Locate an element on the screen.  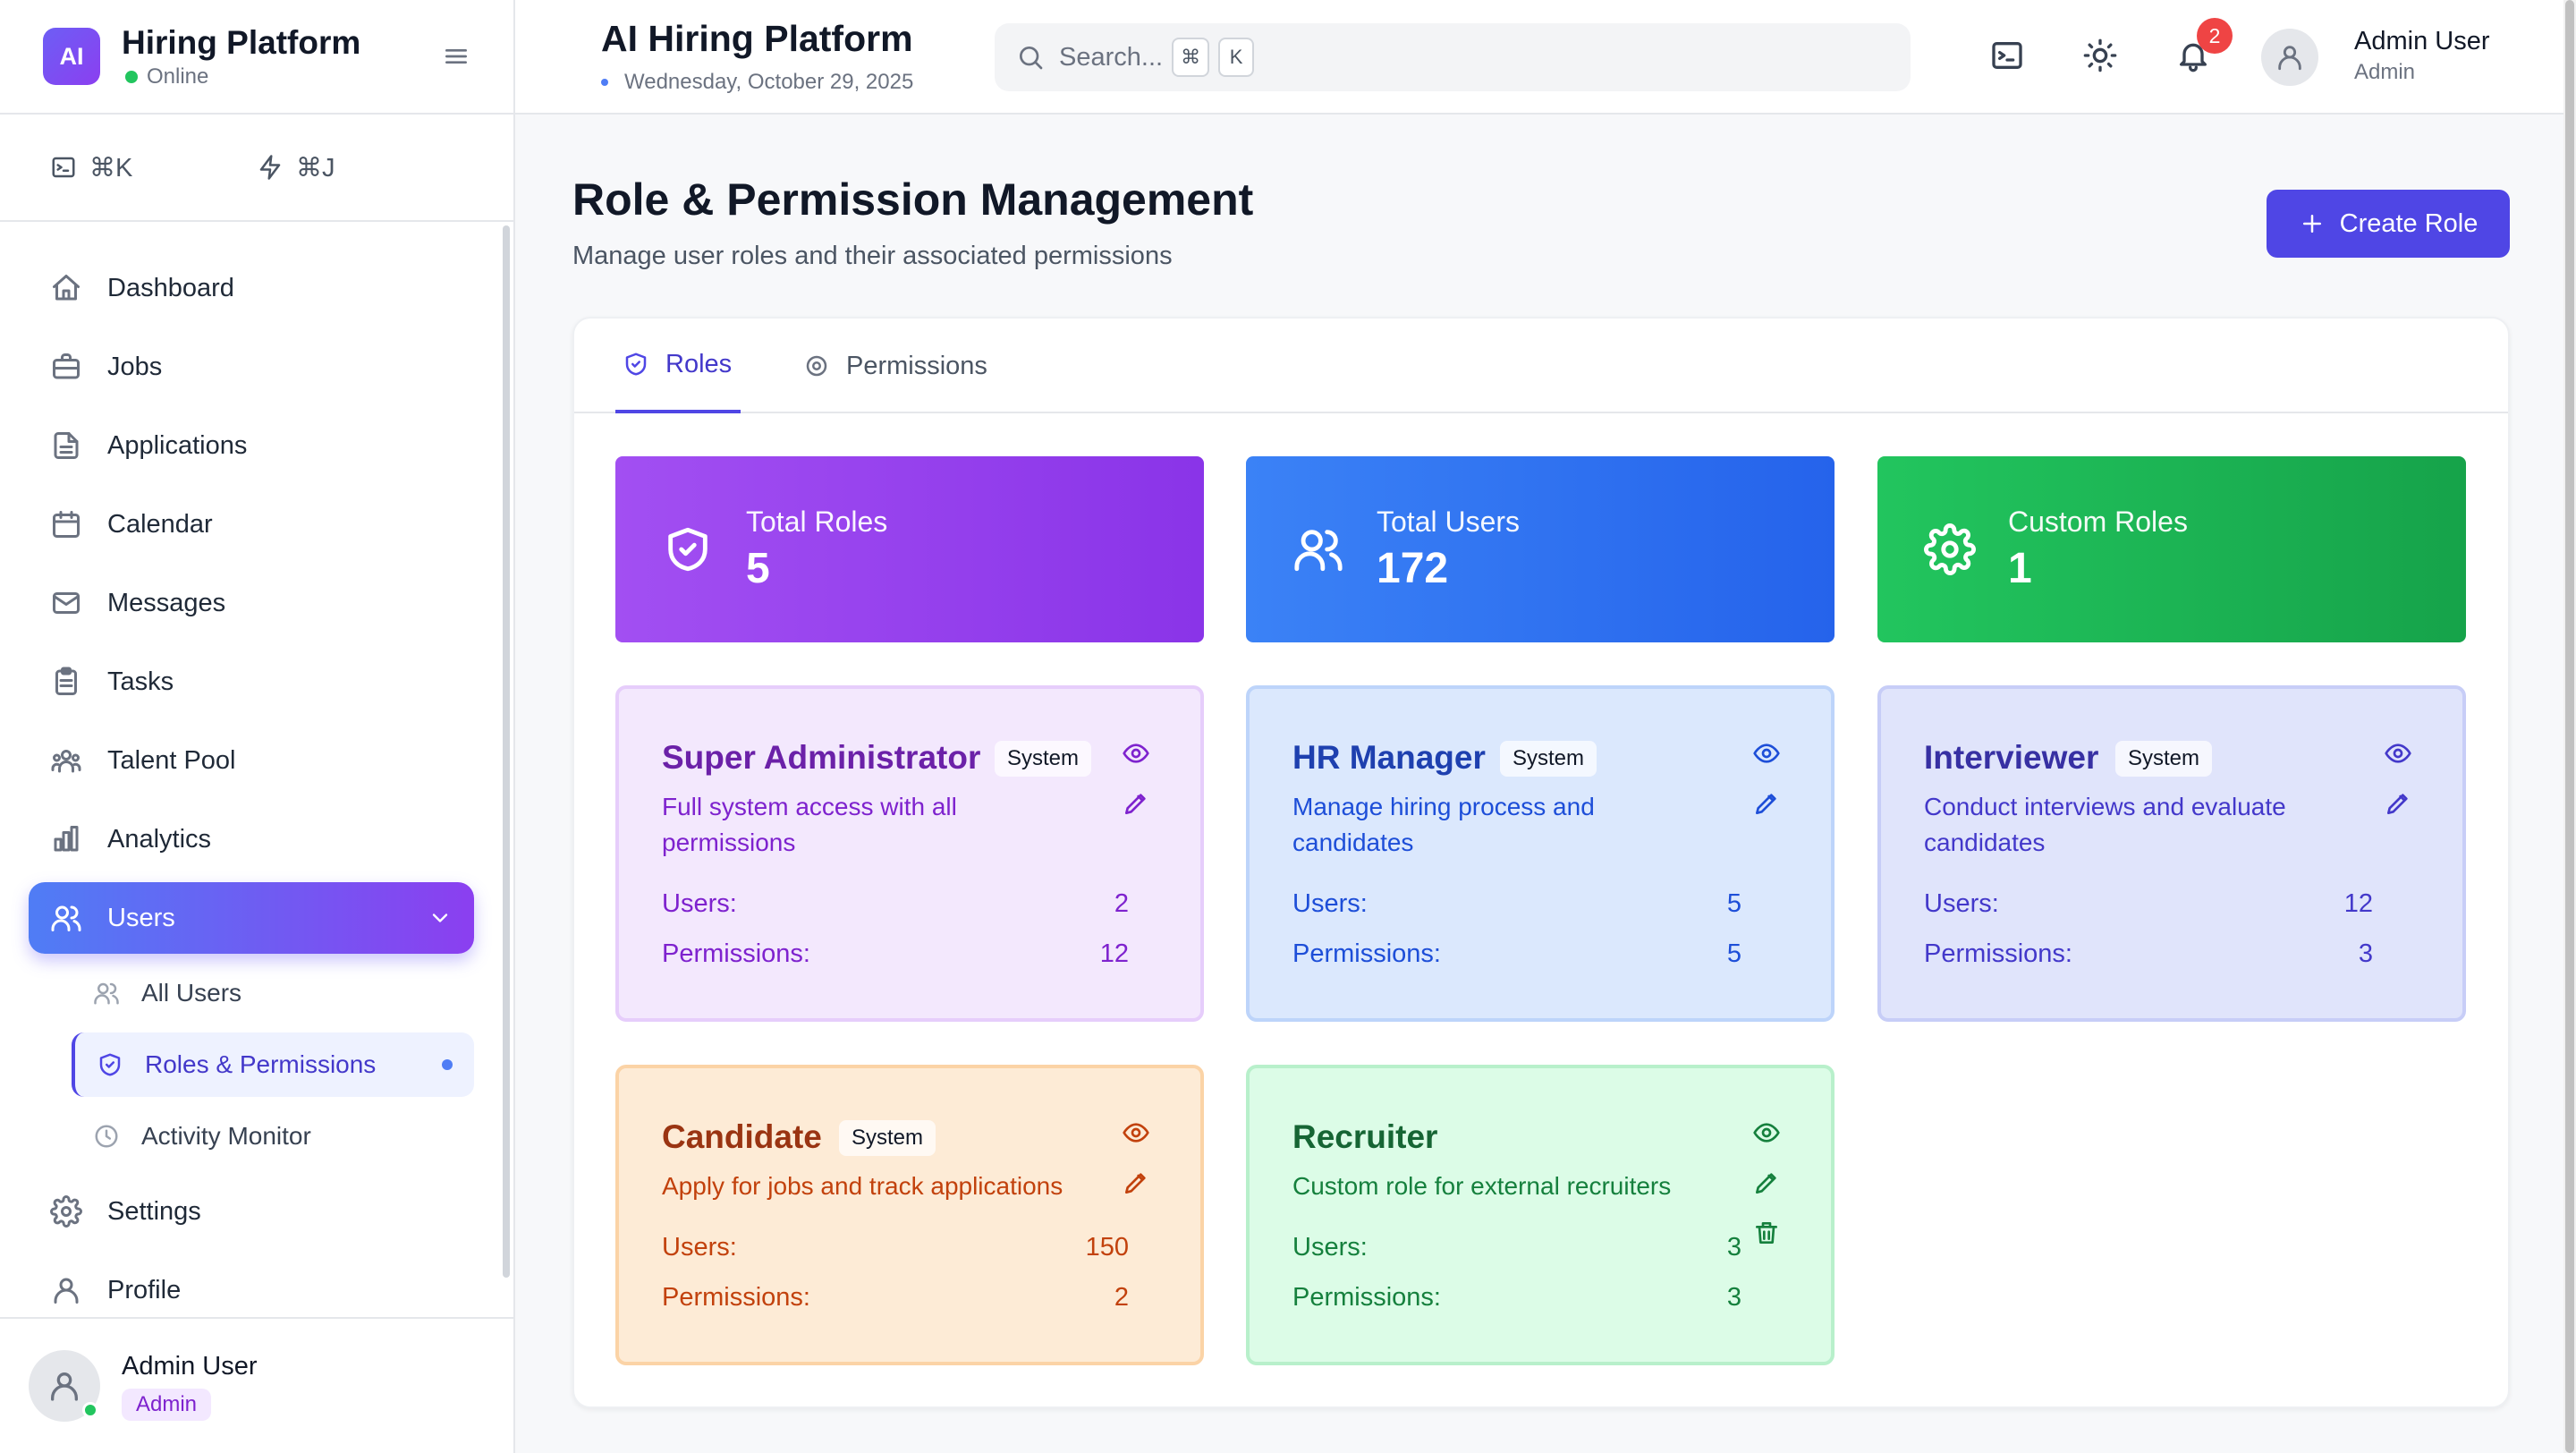
shortcut-bar: ⌘K ⌘J is located at coordinates (256, 168).